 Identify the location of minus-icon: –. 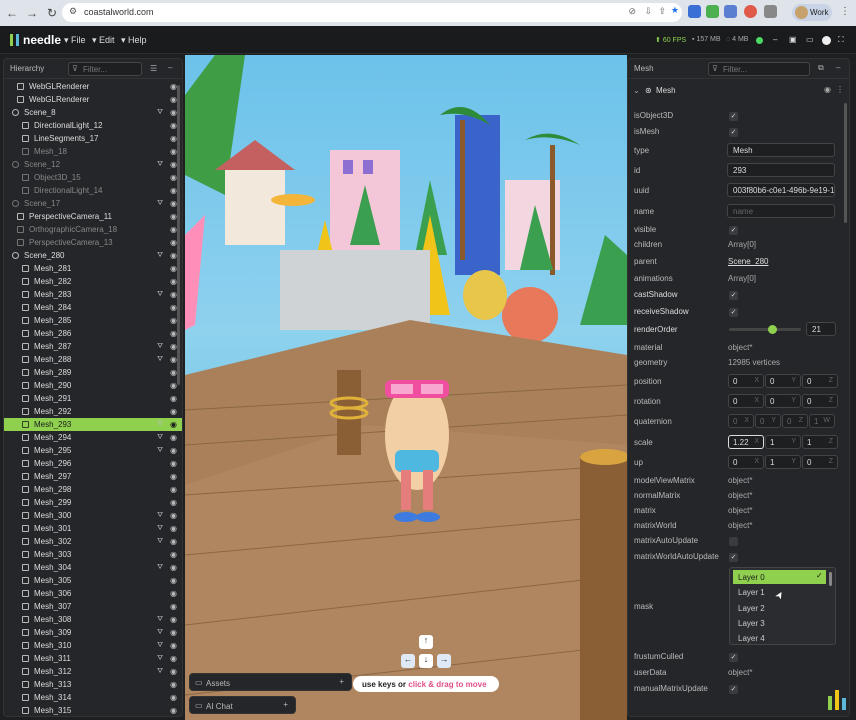
(775, 39).